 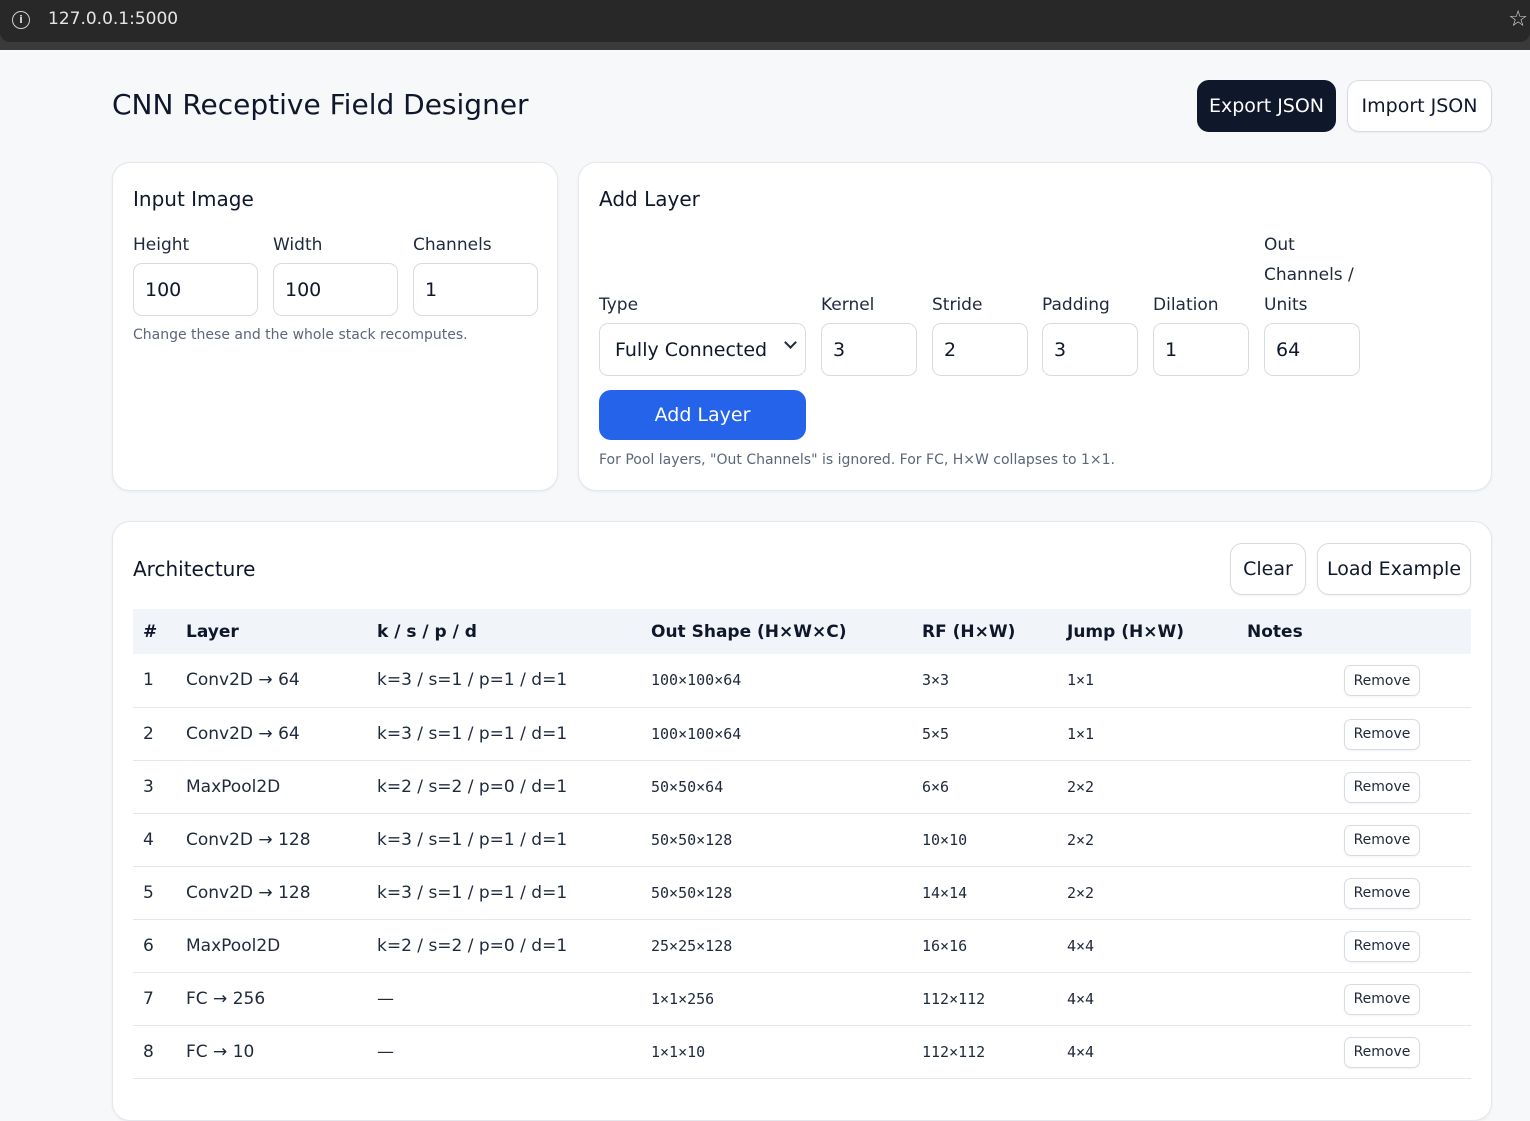 What do you see at coordinates (683, 998) in the screenshot?
I see `row-out-shape: 1×1×256` at bounding box center [683, 998].